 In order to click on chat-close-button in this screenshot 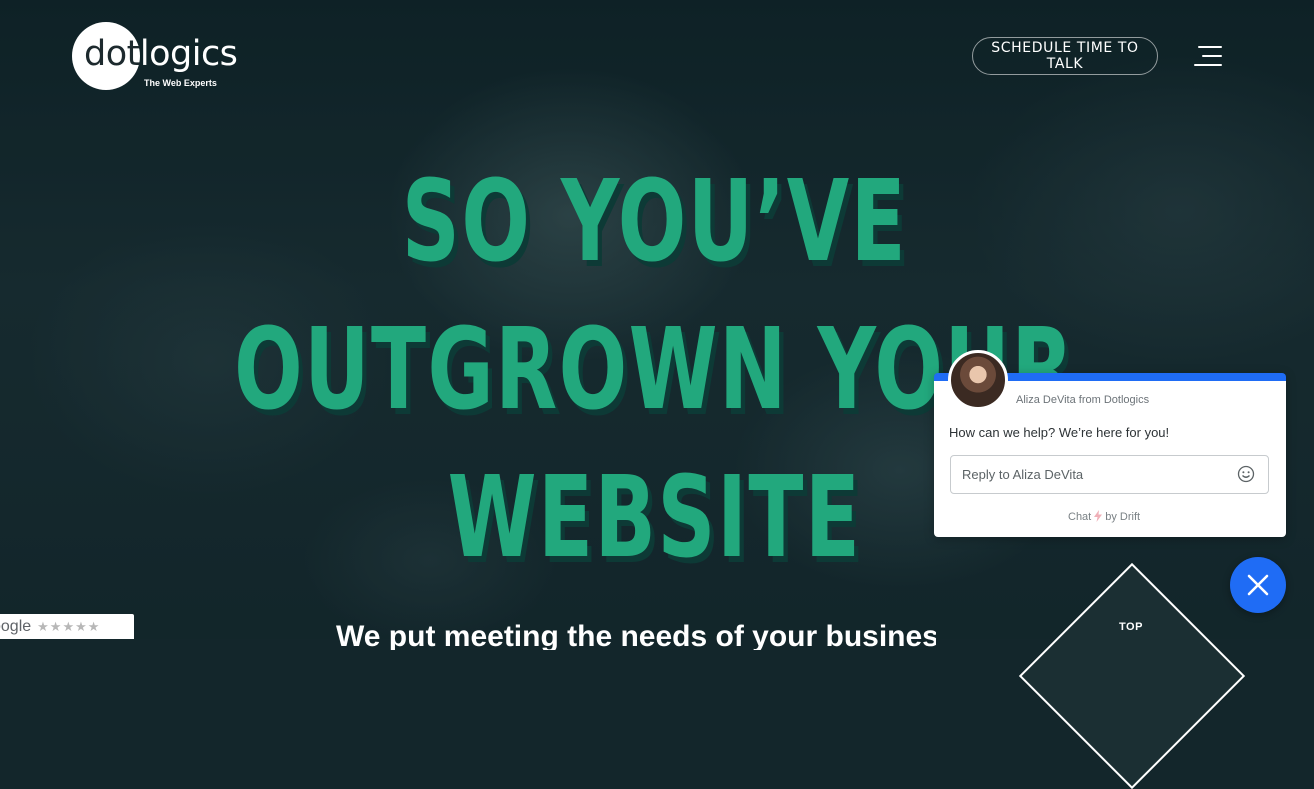, I will do `click(1258, 585)`.